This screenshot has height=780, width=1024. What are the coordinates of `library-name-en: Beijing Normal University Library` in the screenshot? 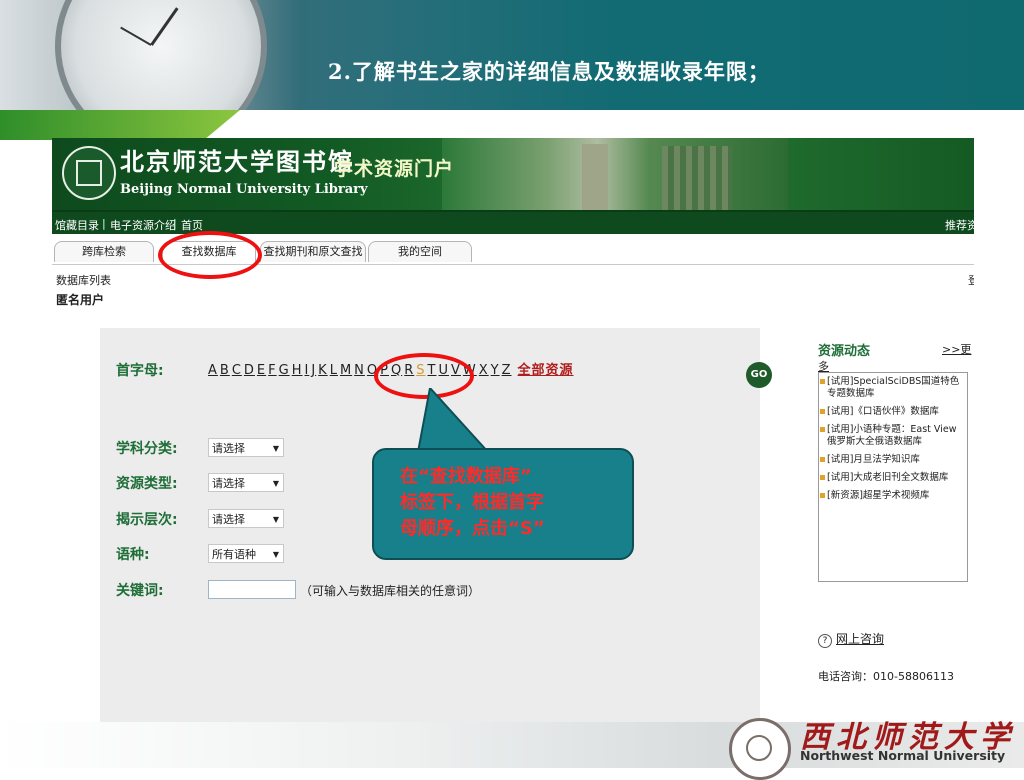 It's located at (244, 189).